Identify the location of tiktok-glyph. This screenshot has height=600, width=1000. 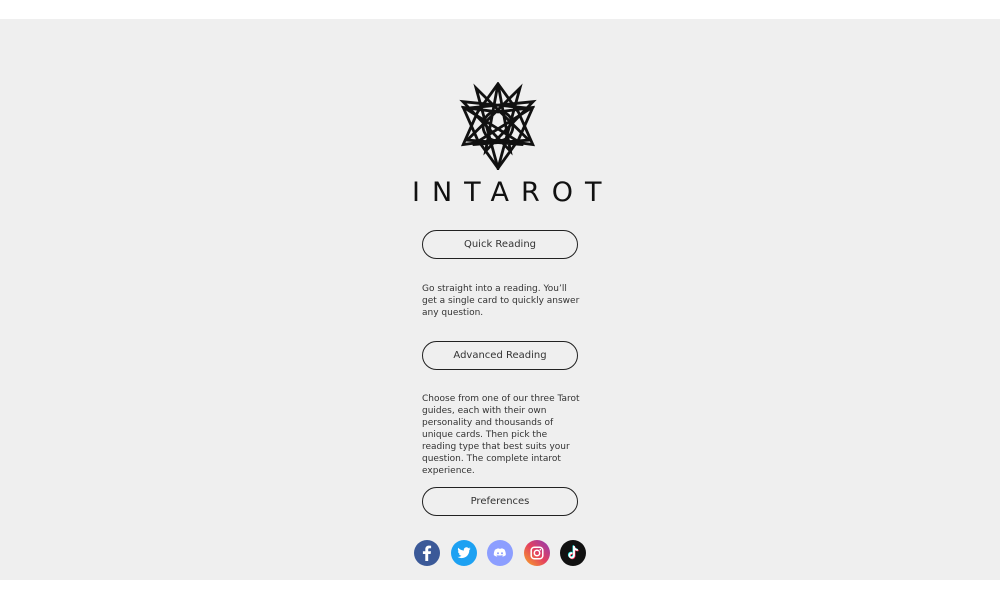
(573, 552).